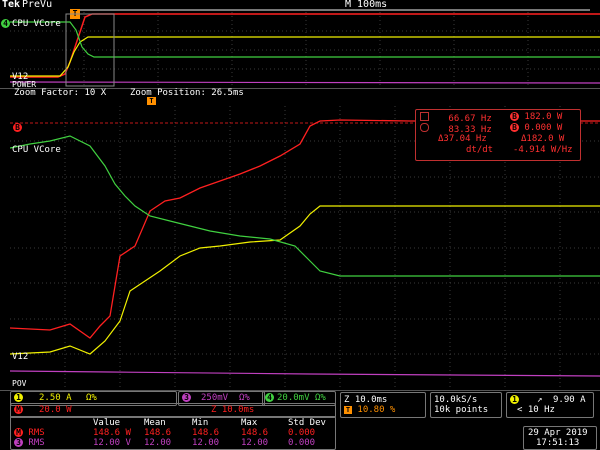 The width and height of the screenshot is (600, 450). I want to click on zoom-trace-ch3, so click(305, 373).